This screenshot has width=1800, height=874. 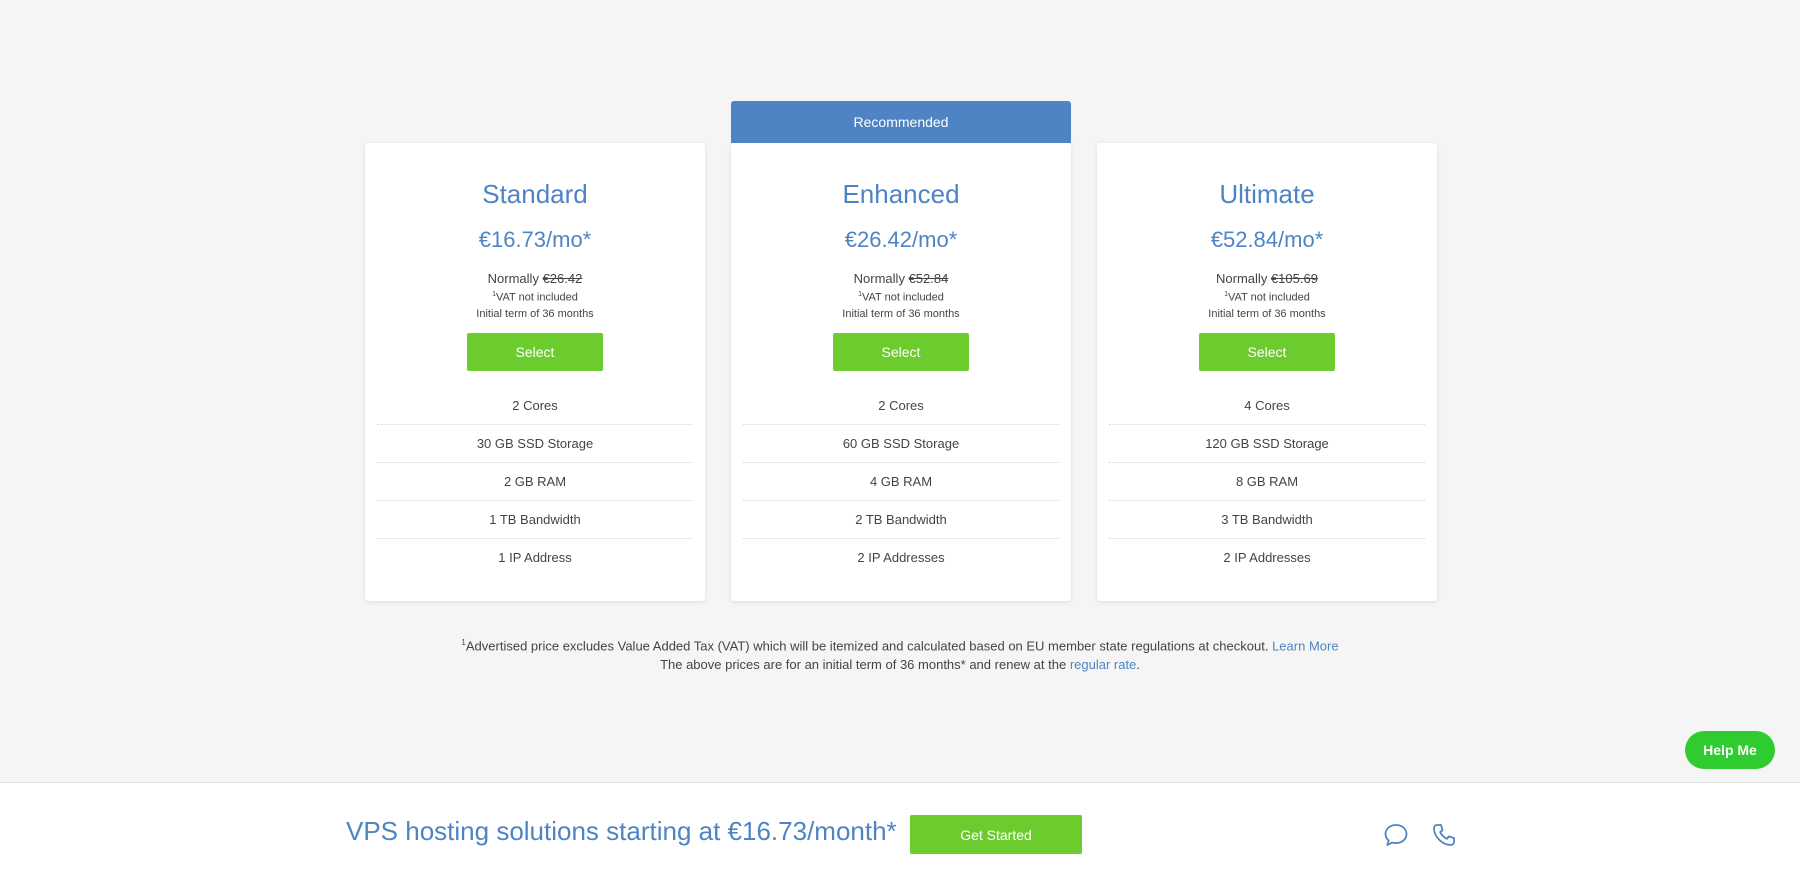 I want to click on feature-item: 1 TB Bandwidth, so click(x=535, y=520).